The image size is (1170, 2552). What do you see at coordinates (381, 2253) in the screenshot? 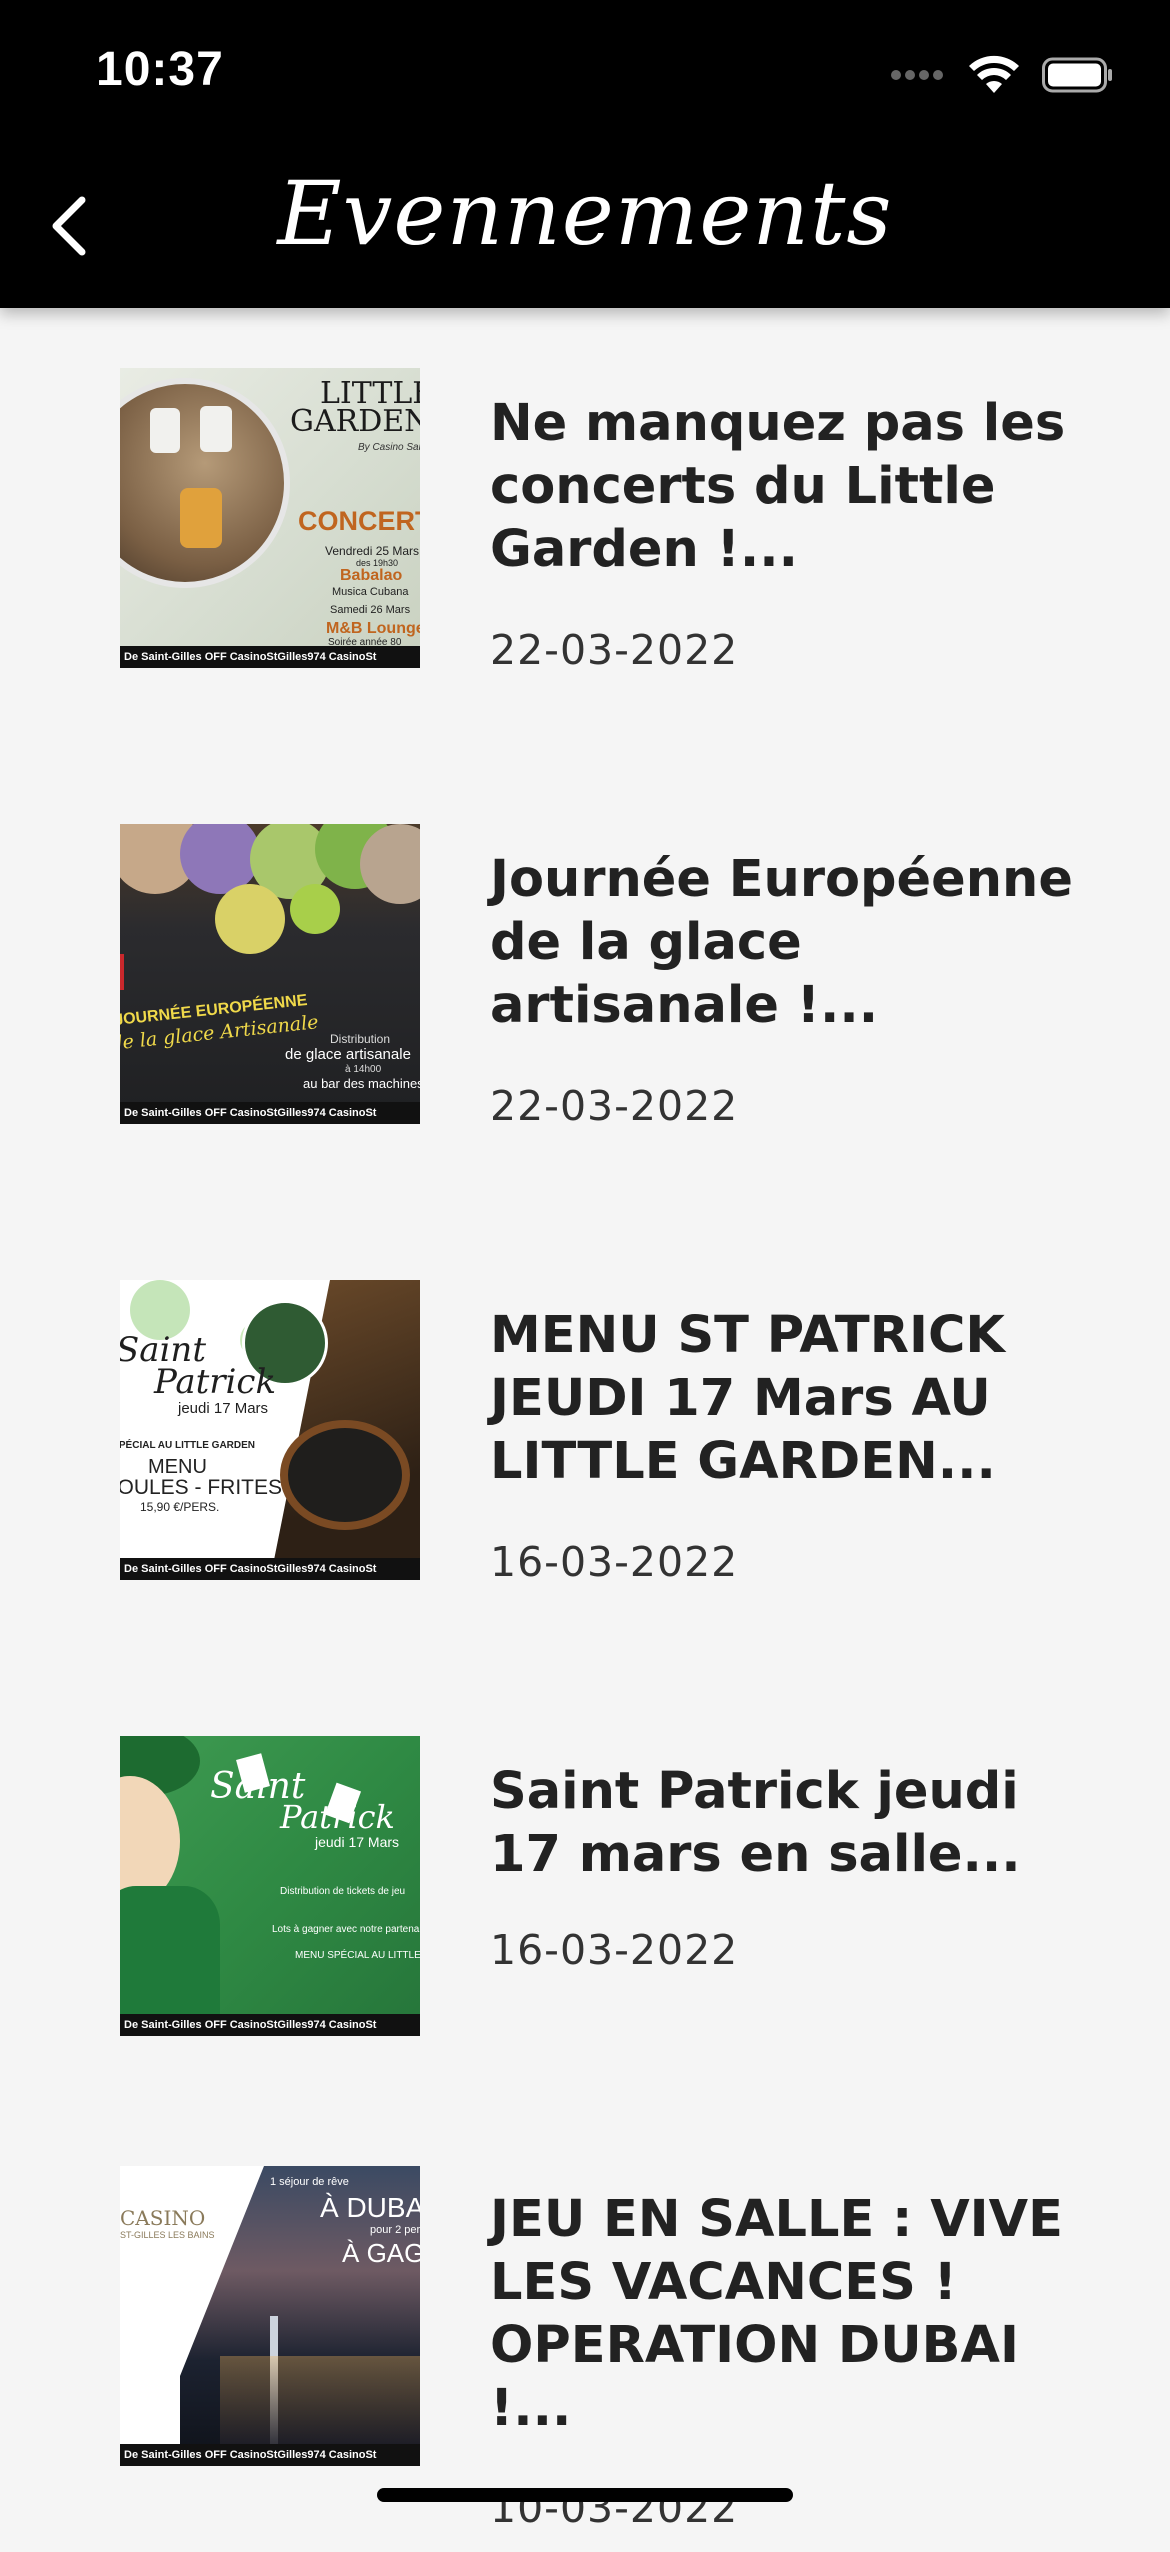
I see `thumb-text: À GAGNER` at bounding box center [381, 2253].